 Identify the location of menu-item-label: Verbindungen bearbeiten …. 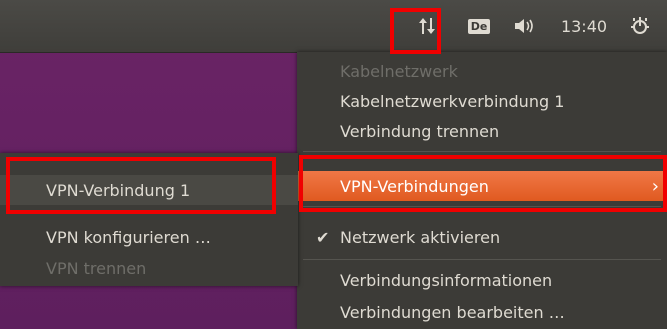
(452, 312).